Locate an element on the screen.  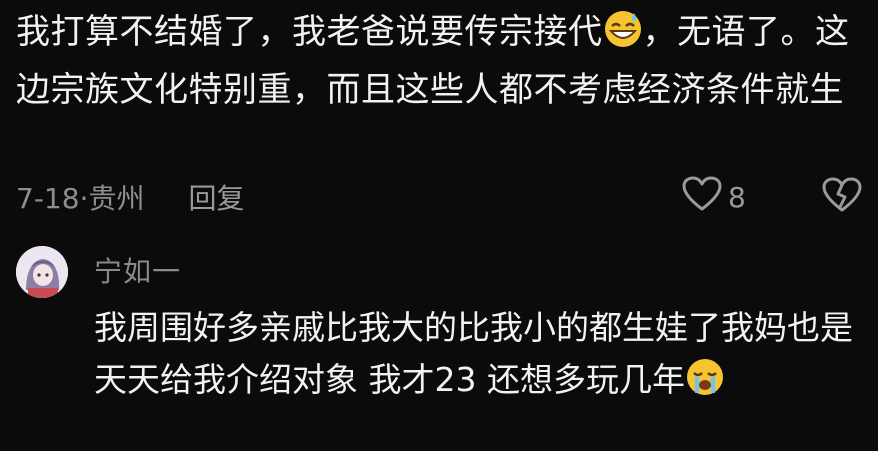
like-count: 8 is located at coordinates (737, 197).